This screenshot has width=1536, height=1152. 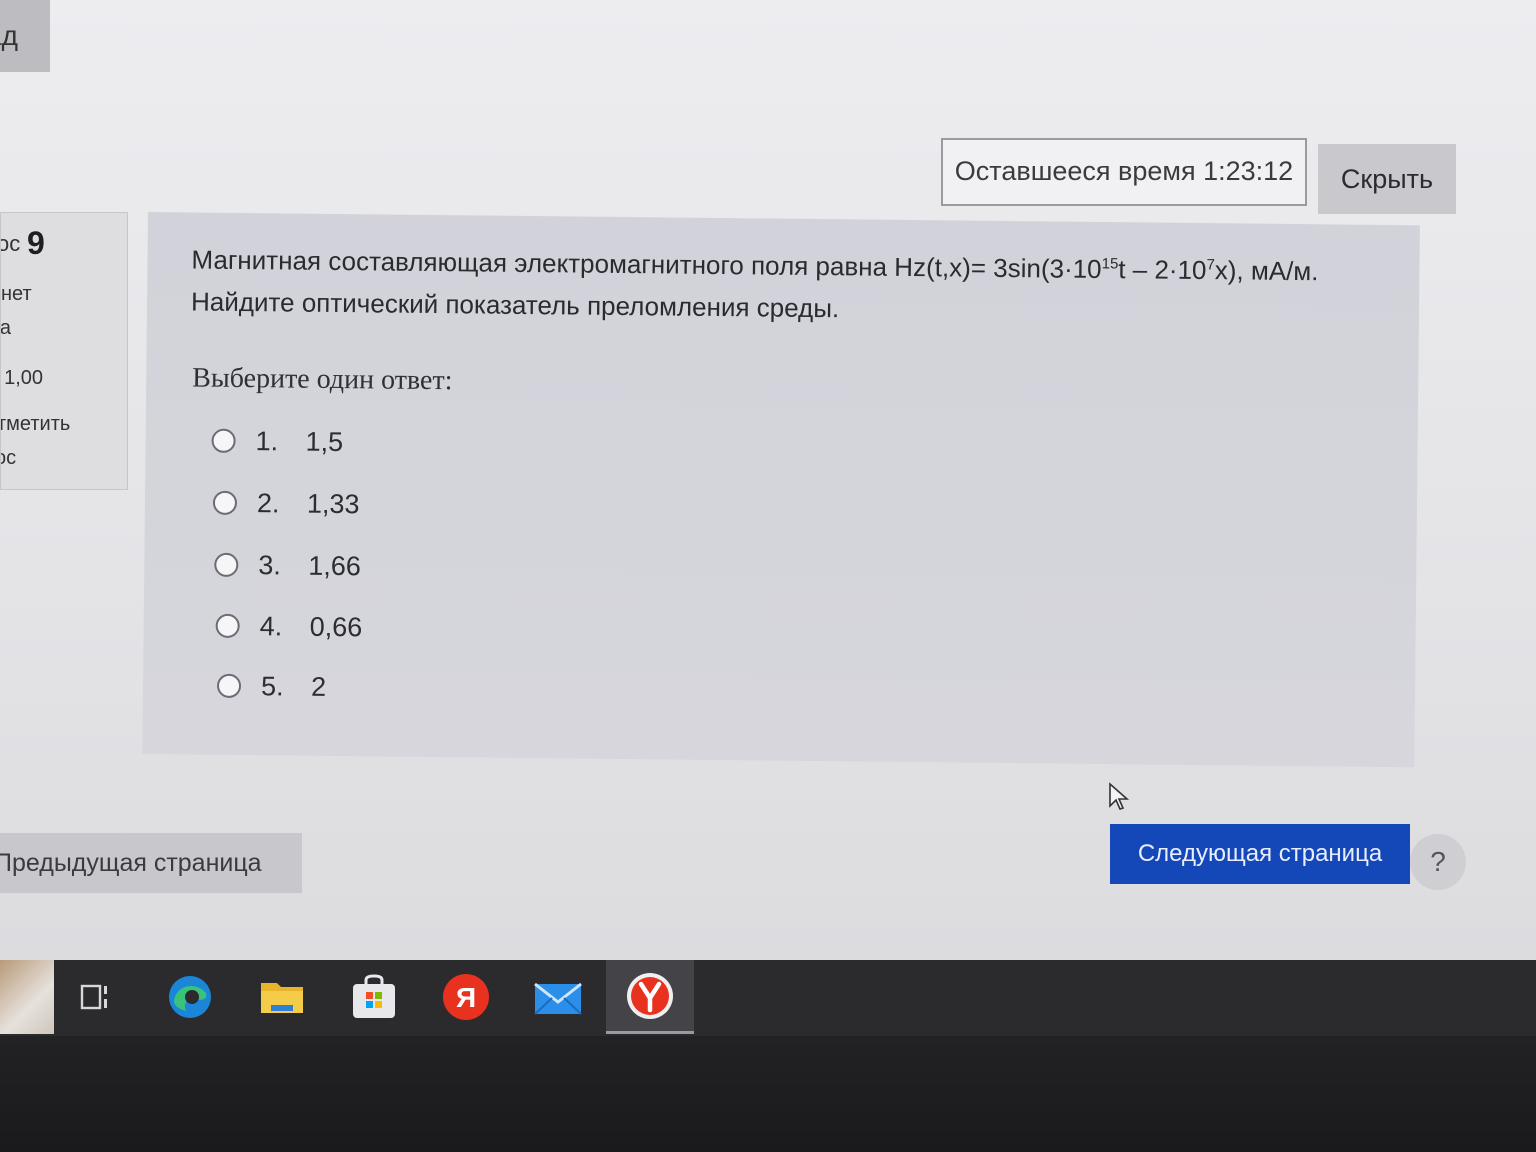 What do you see at coordinates (333, 503) in the screenshot?
I see `answer-value: 1,33` at bounding box center [333, 503].